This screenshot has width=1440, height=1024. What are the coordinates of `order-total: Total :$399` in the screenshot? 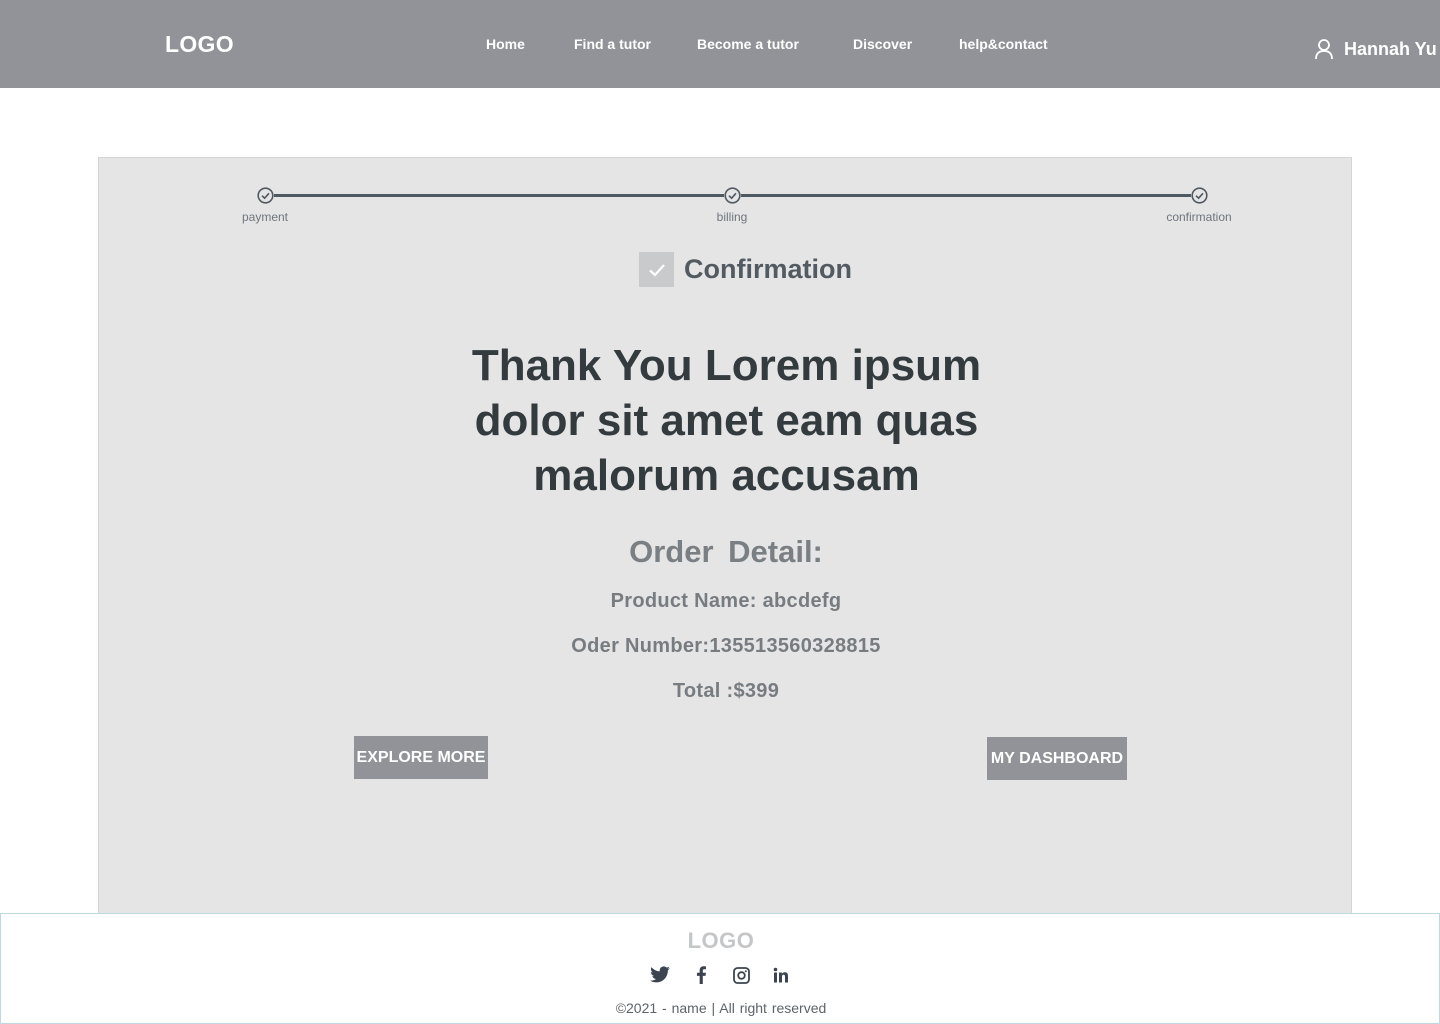 It's located at (726, 691).